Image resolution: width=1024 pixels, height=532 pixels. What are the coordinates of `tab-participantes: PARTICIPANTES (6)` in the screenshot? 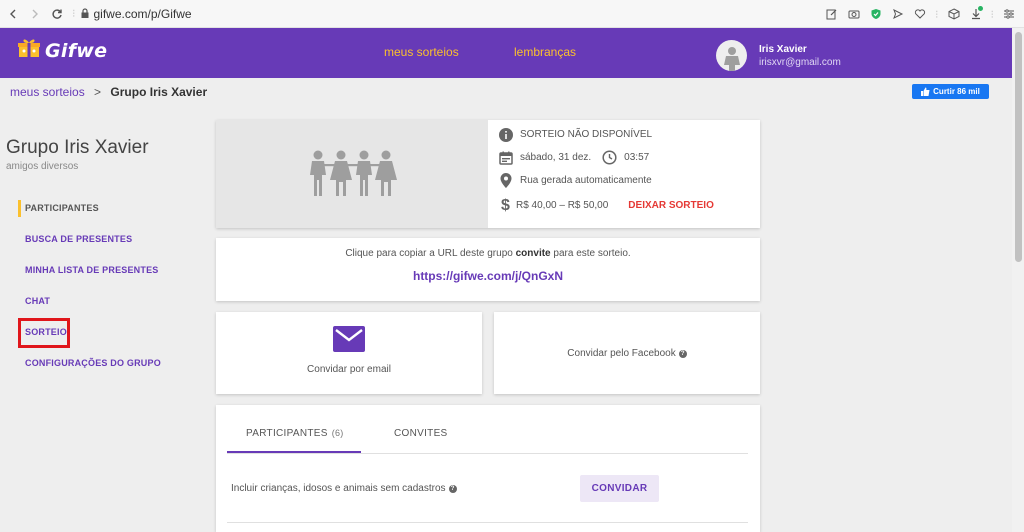 It's located at (295, 433).